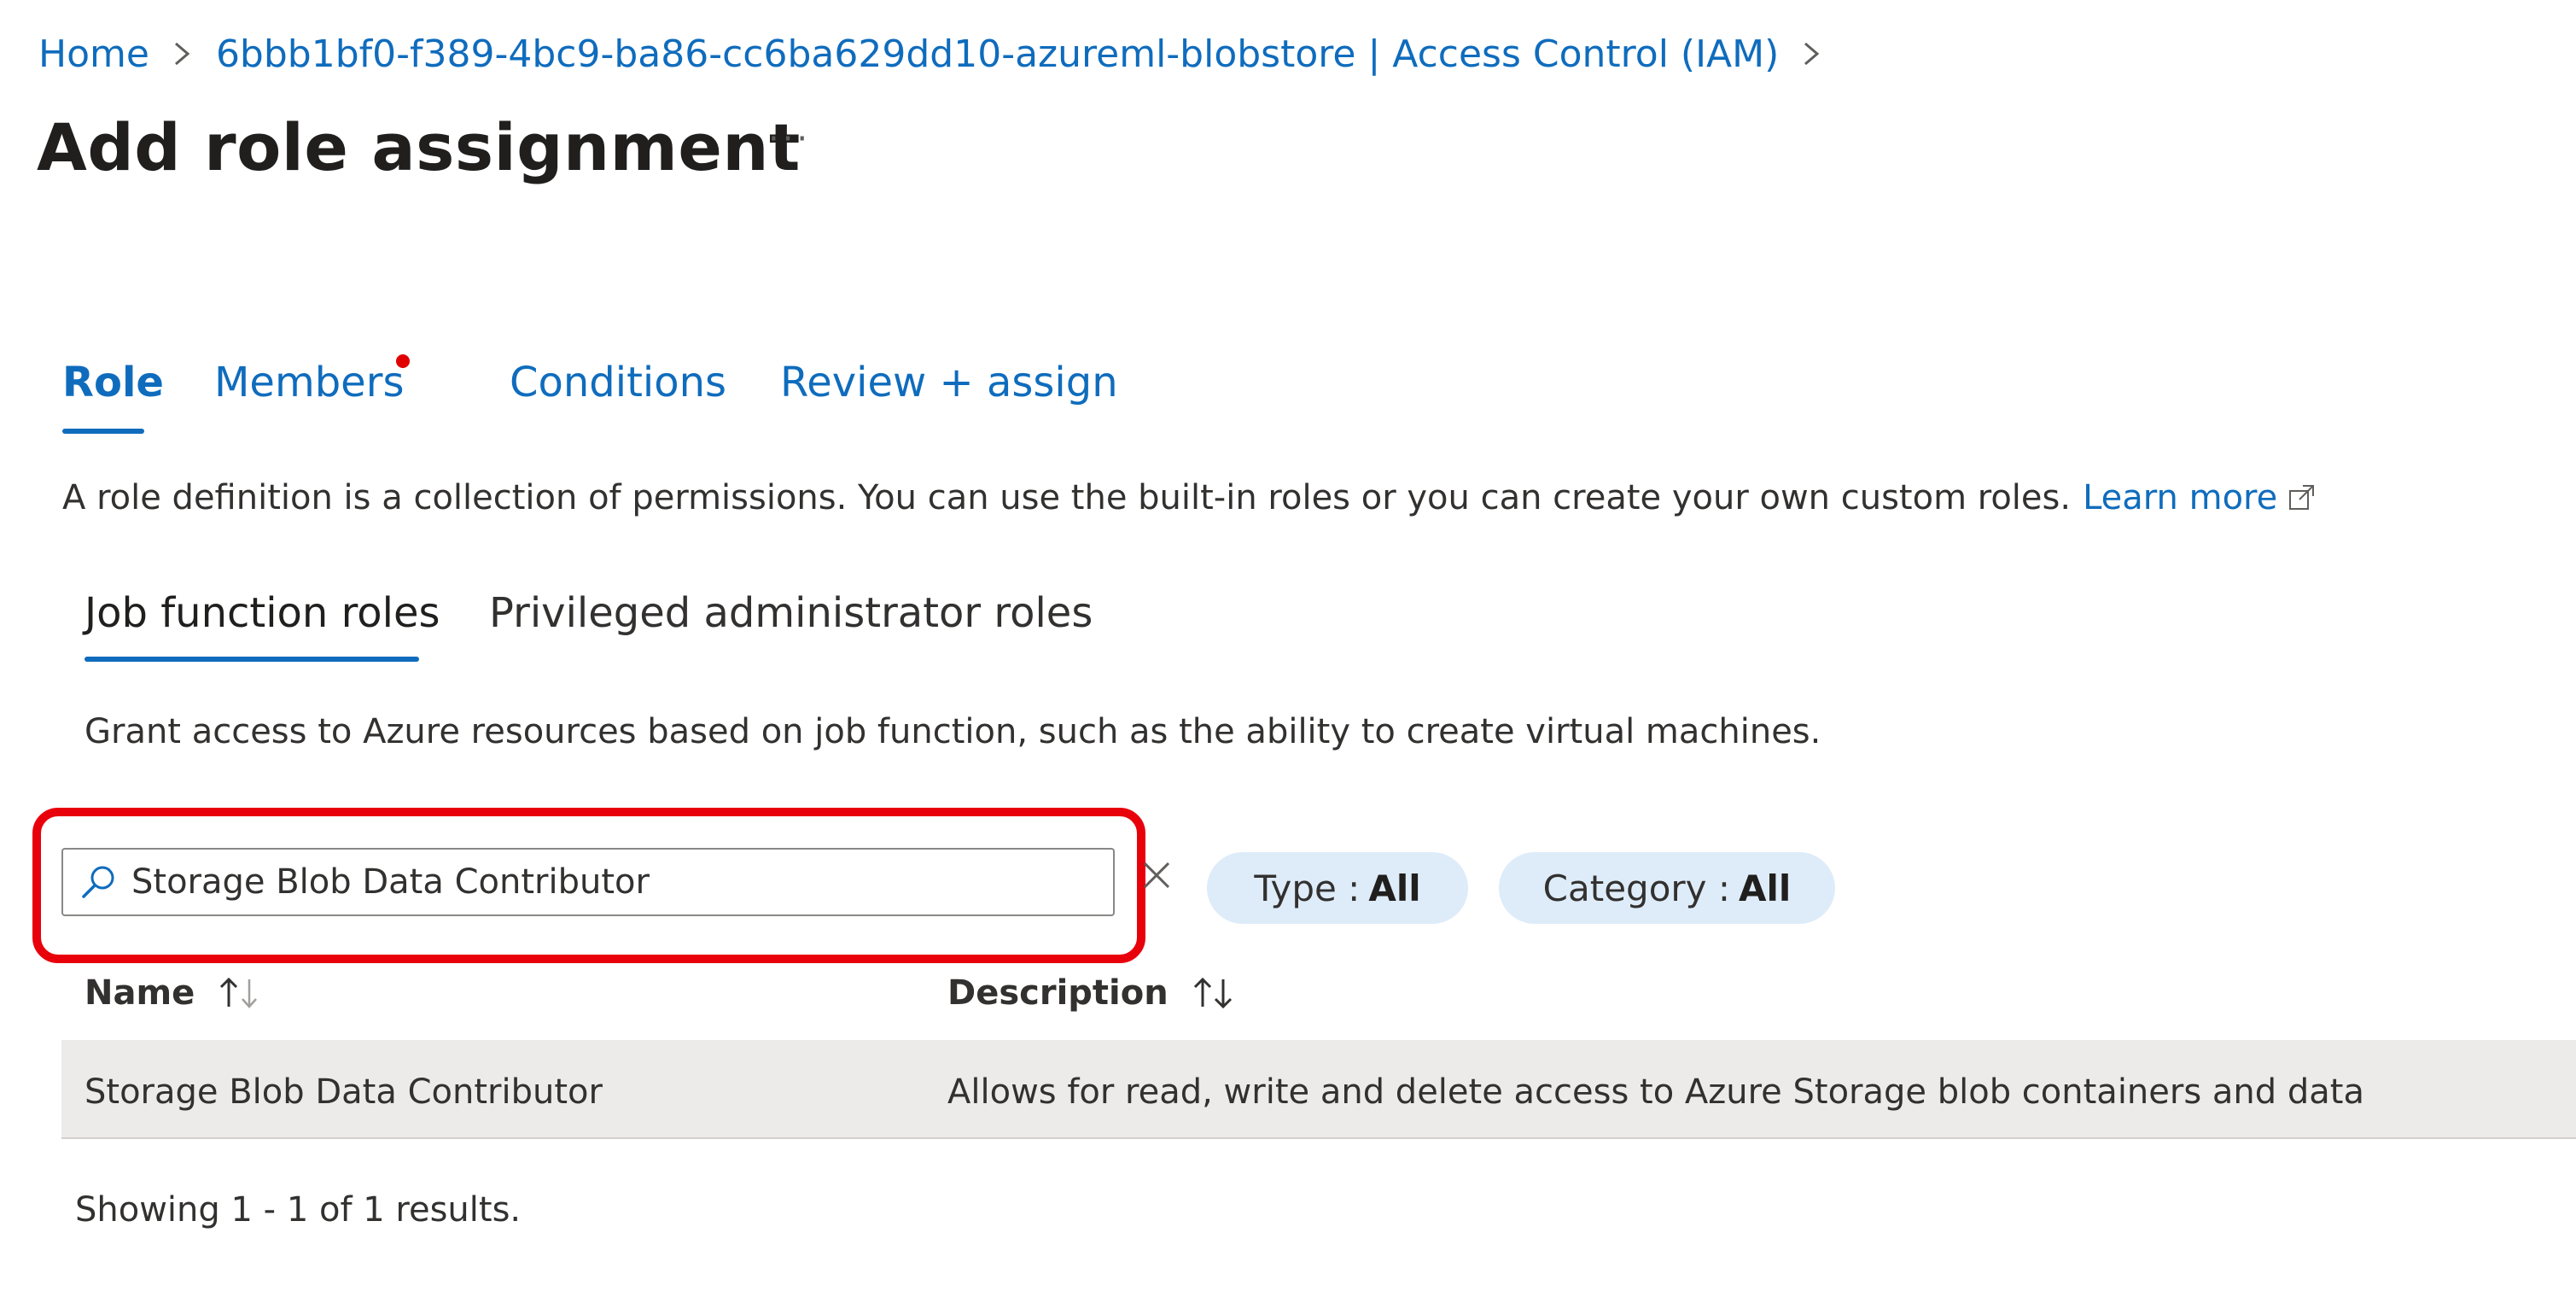 The image size is (2576, 1297). I want to click on page-title: Add role assignment, so click(419, 147).